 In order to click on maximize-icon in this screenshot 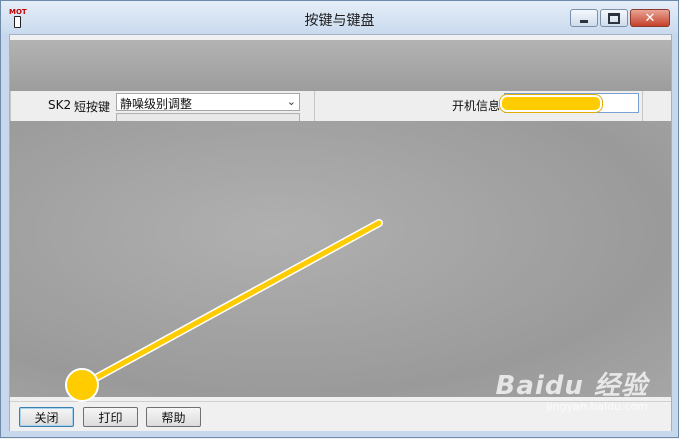, I will do `click(614, 18)`.